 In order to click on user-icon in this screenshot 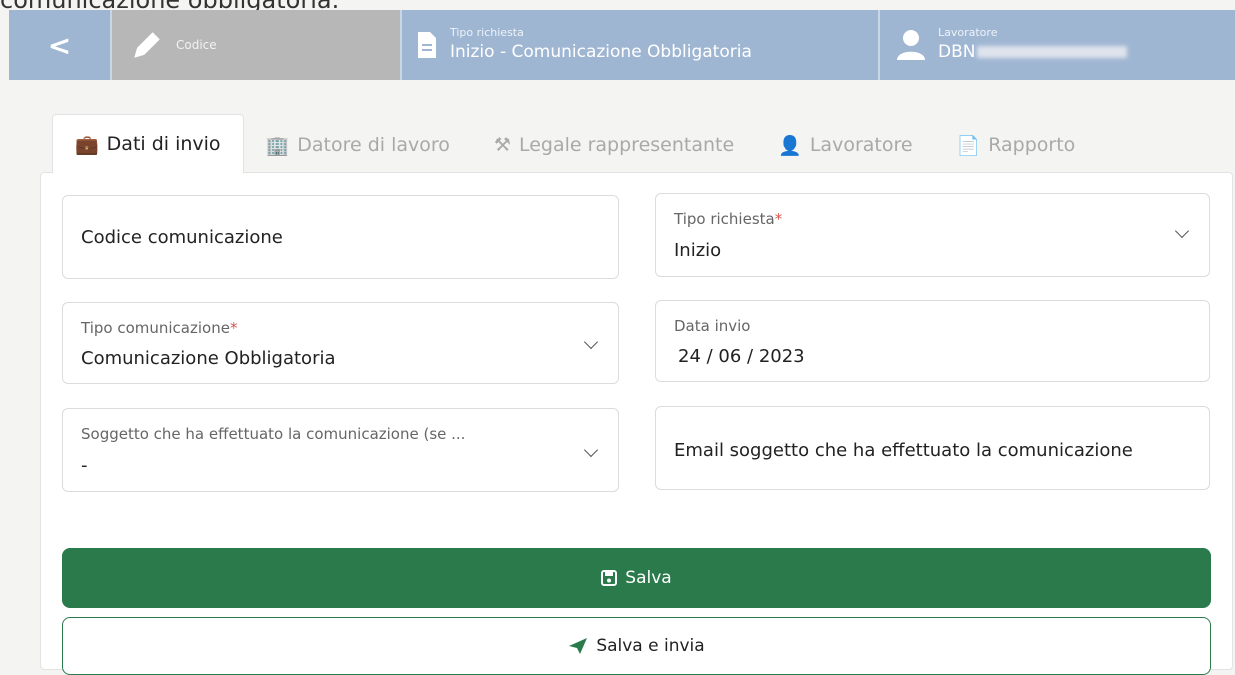, I will do `click(911, 45)`.